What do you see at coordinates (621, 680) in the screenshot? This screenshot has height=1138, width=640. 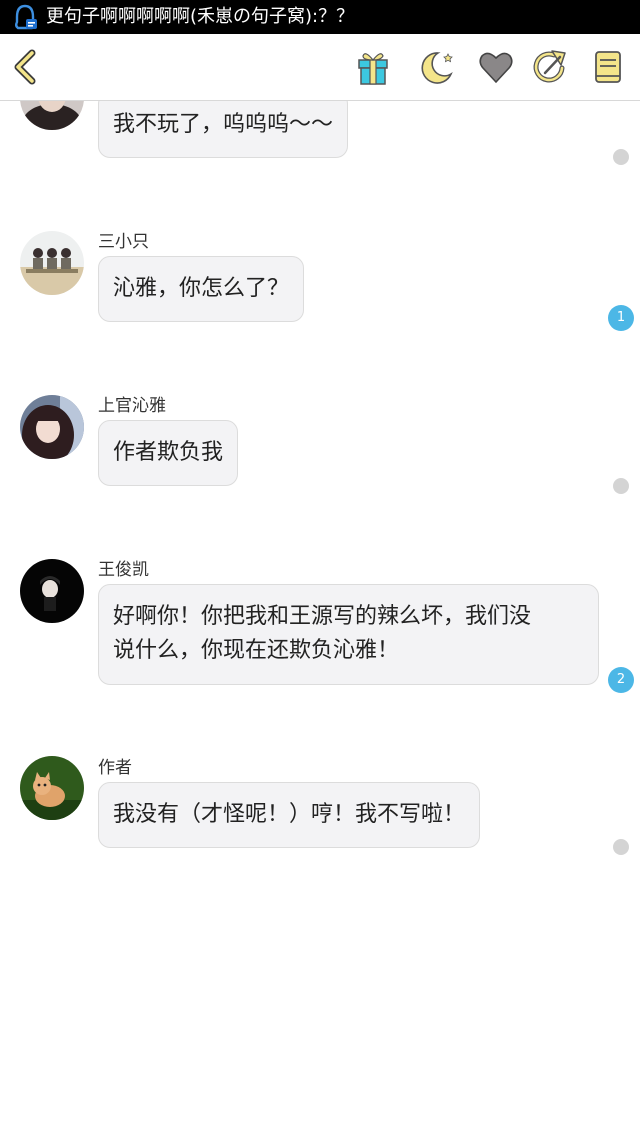 I see `reply-count-badge: 2` at bounding box center [621, 680].